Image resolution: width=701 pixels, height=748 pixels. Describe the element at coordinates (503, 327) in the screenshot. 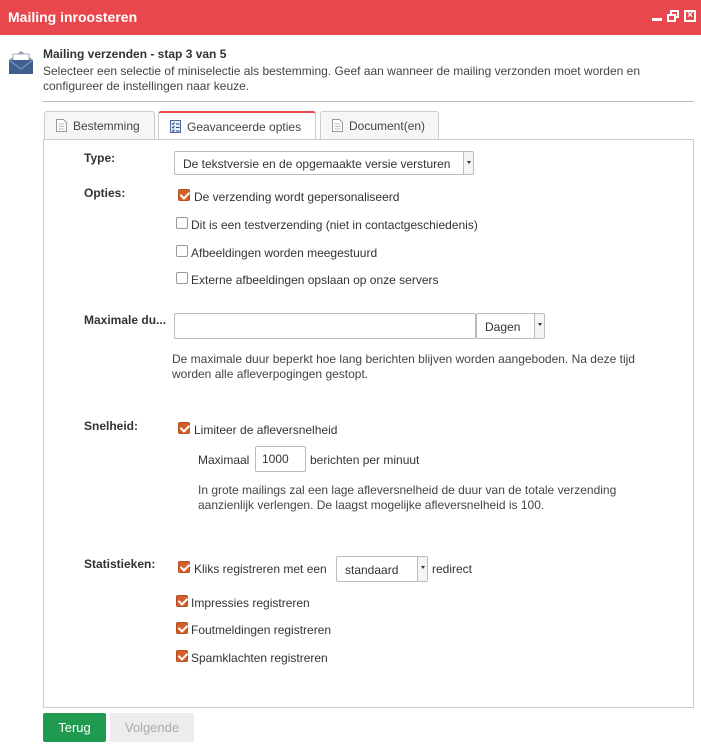

I see `duration-unit-value: Dagen` at that location.